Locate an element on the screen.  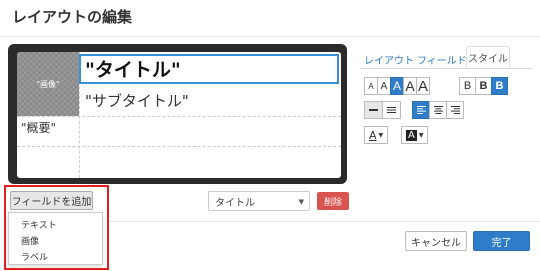
done-button: 完了 is located at coordinates (501, 241).